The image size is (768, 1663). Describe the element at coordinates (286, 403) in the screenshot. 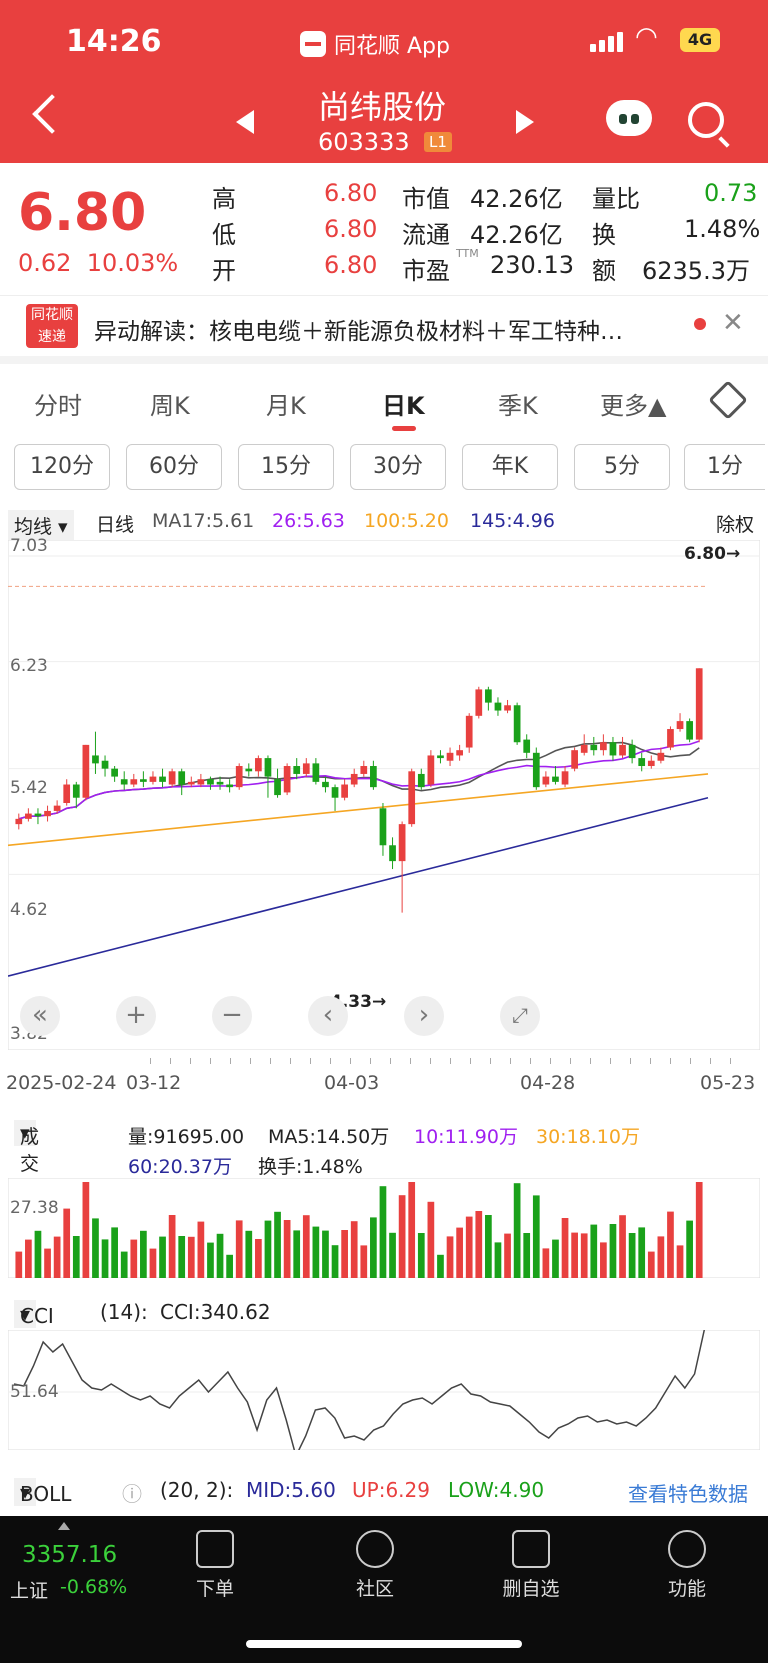

I see `tab-month: 月K` at that location.